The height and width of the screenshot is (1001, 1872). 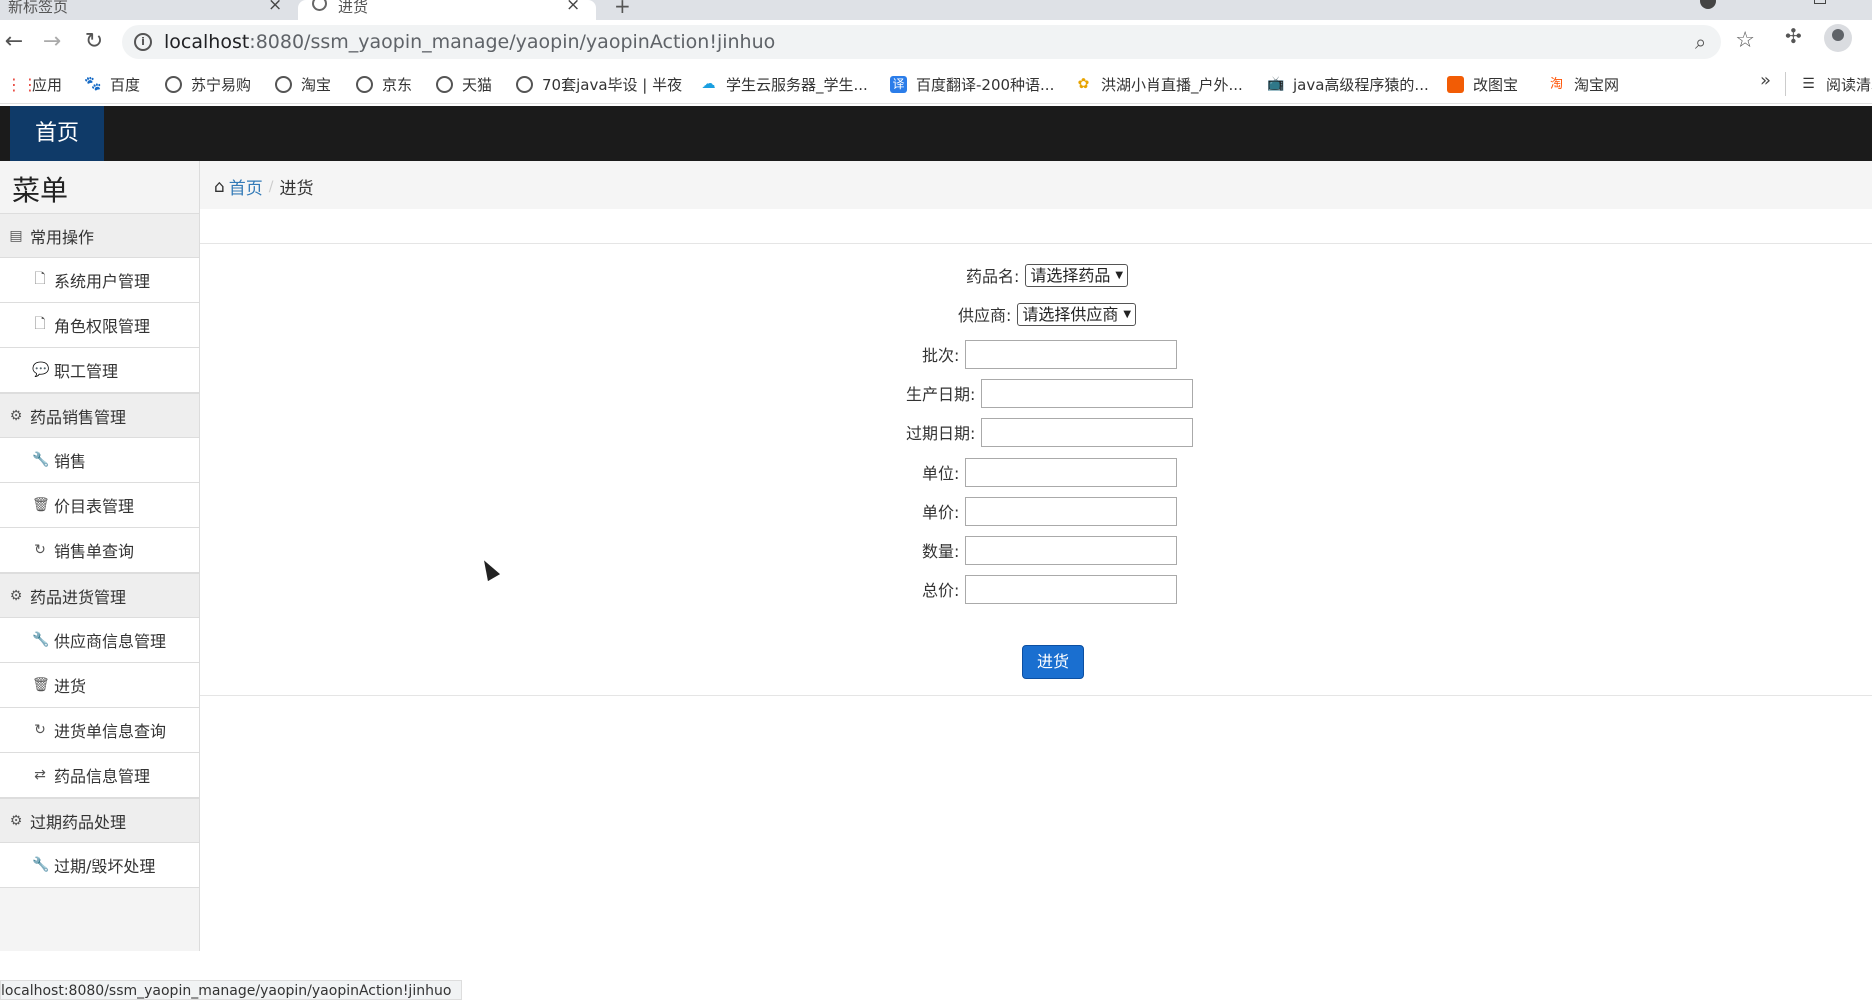 I want to click on bookmark-label: 改图宝, so click(x=1496, y=84).